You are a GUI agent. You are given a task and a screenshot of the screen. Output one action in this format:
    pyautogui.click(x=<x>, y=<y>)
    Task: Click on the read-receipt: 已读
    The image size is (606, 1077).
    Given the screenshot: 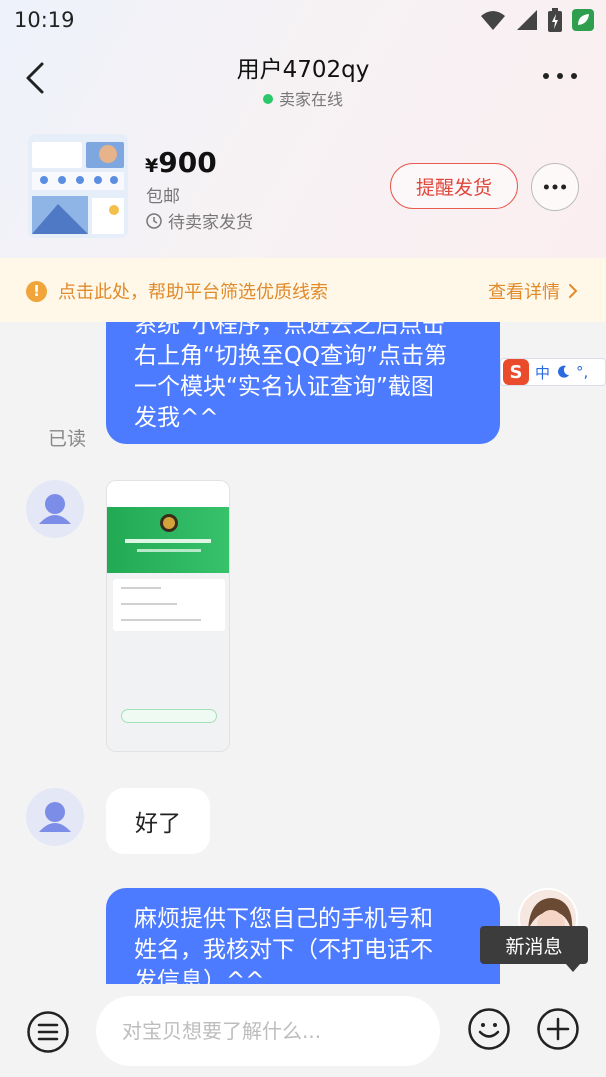 What is the action you would take?
    pyautogui.click(x=67, y=439)
    